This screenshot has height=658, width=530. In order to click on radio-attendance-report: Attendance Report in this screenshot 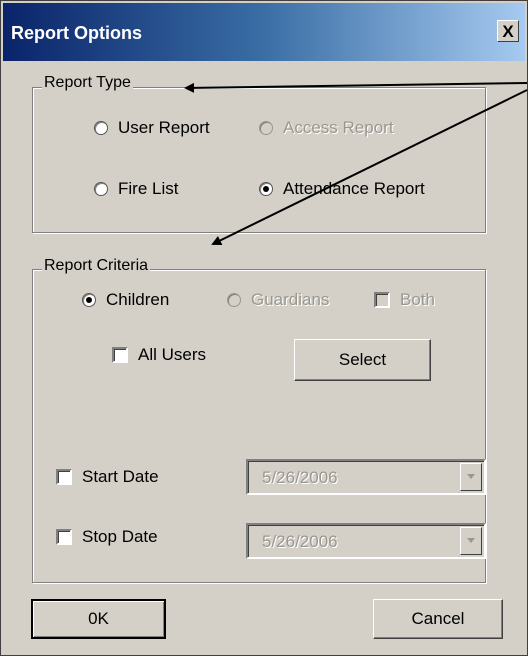, I will do `click(342, 189)`.